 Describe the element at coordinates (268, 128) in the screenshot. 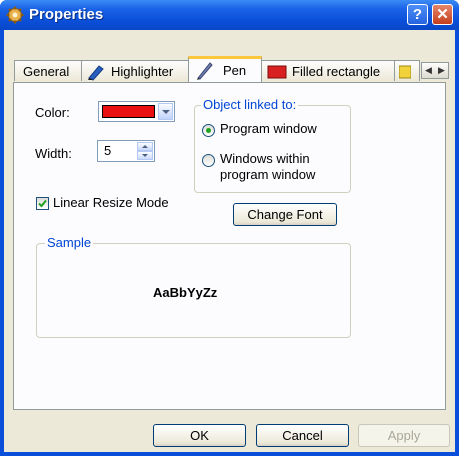

I see `program-window-label: Program window` at that location.